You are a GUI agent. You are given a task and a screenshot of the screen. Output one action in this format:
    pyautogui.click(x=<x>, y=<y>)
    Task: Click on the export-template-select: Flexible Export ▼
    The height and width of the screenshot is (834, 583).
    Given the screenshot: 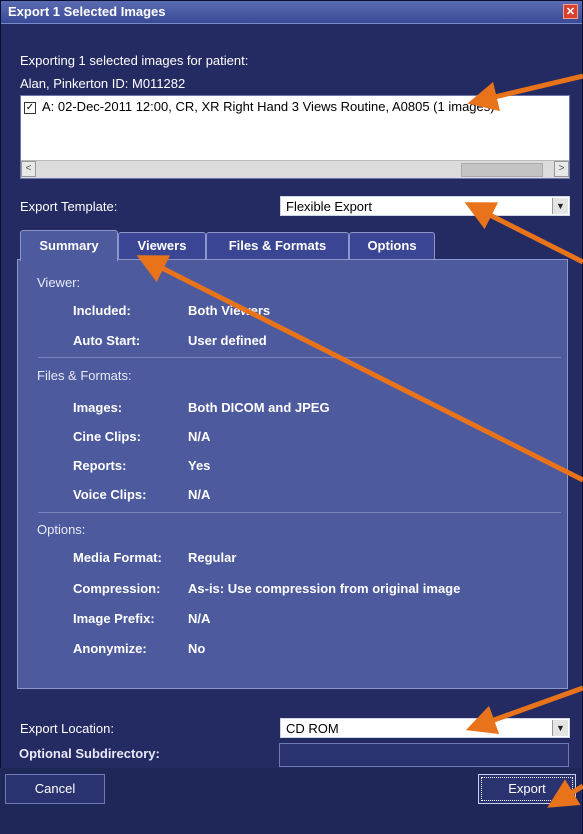 What is the action you would take?
    pyautogui.click(x=425, y=206)
    